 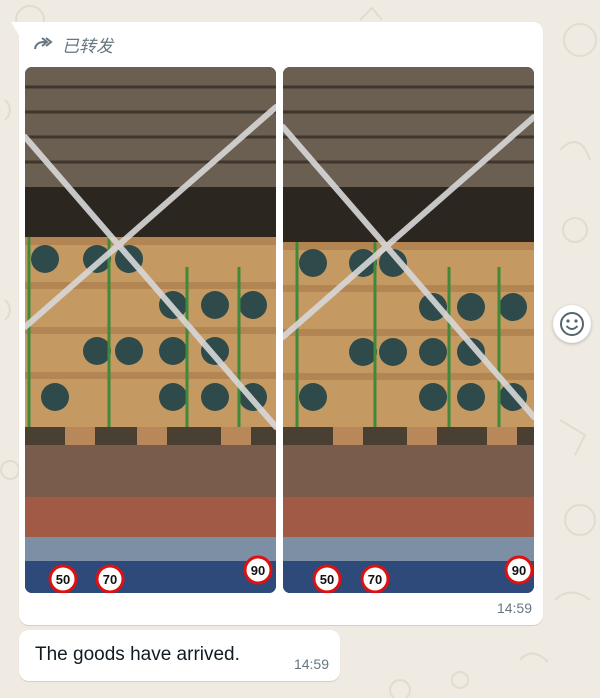 I want to click on text-message-bubble: The goods have arrived. 14:59, so click(x=179, y=655).